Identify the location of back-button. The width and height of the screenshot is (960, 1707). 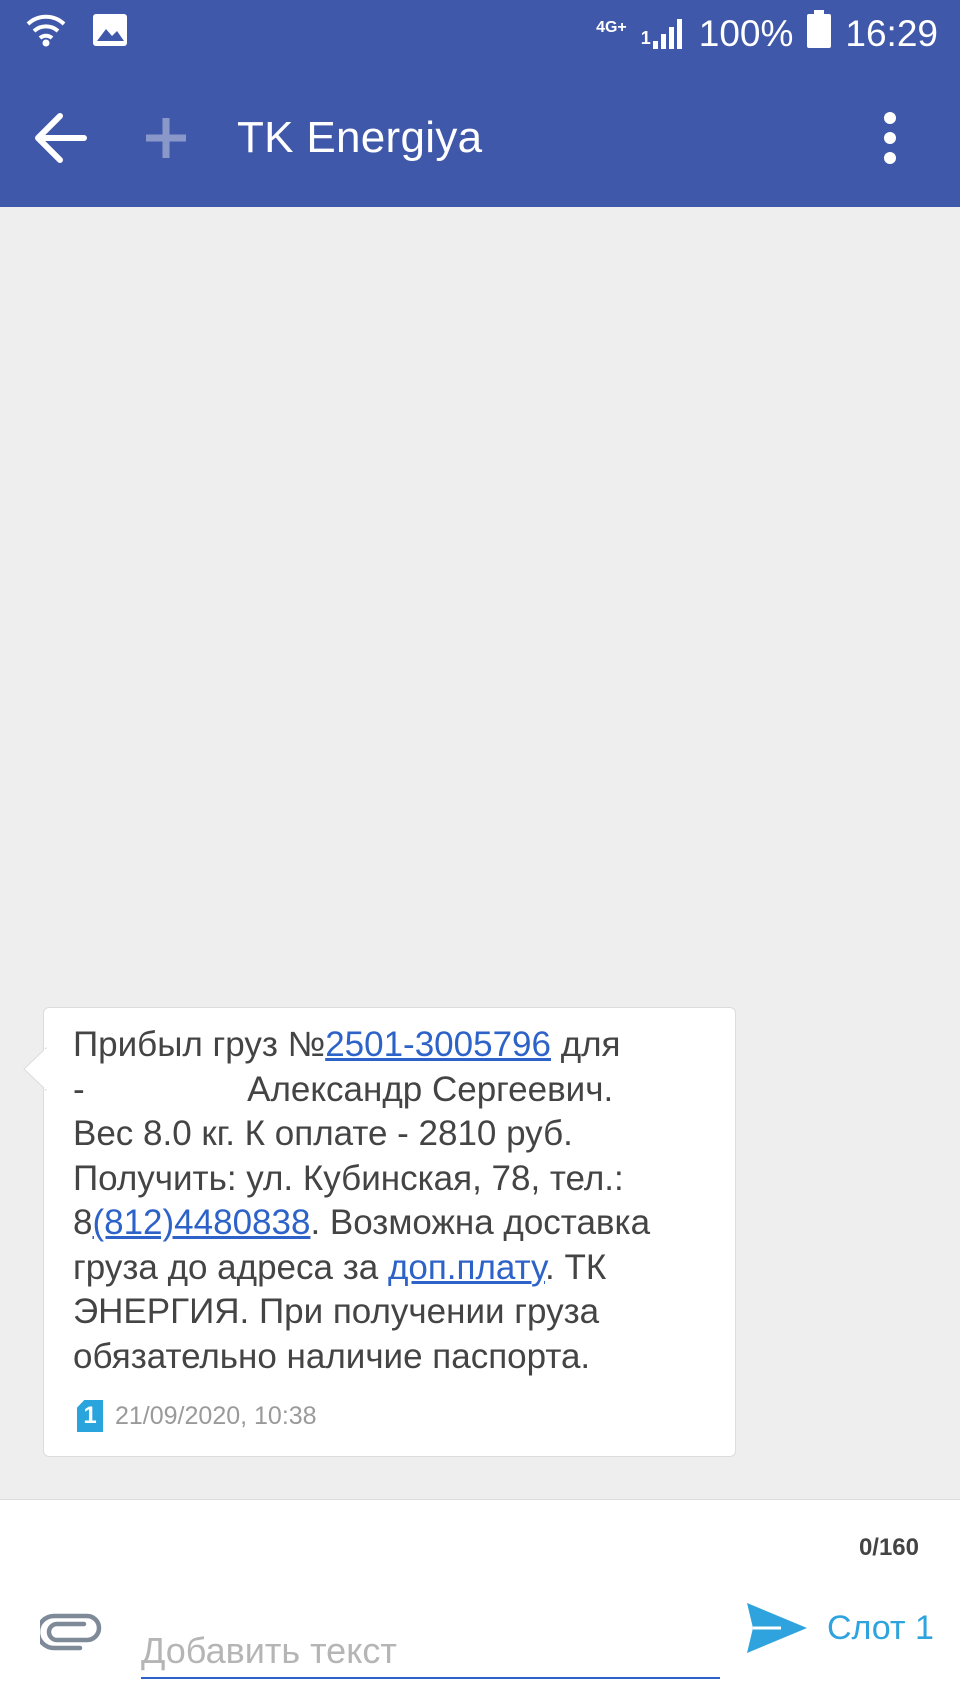
(62, 138).